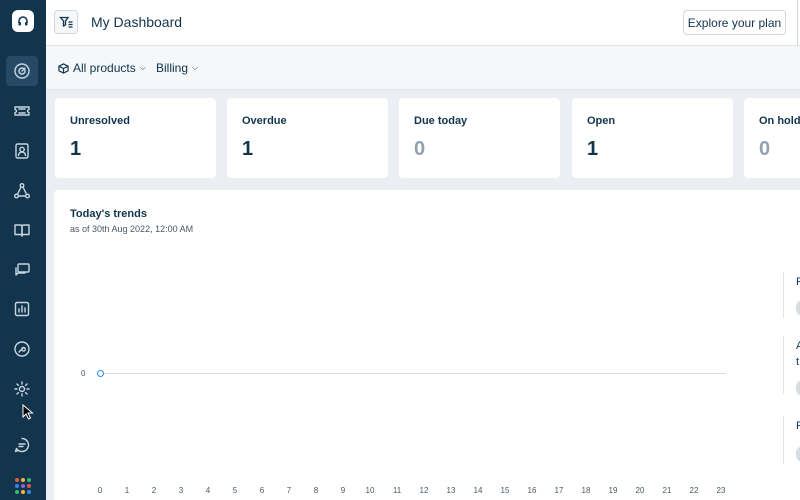  What do you see at coordinates (478, 490) in the screenshot?
I see `x-axis-tick: 14` at bounding box center [478, 490].